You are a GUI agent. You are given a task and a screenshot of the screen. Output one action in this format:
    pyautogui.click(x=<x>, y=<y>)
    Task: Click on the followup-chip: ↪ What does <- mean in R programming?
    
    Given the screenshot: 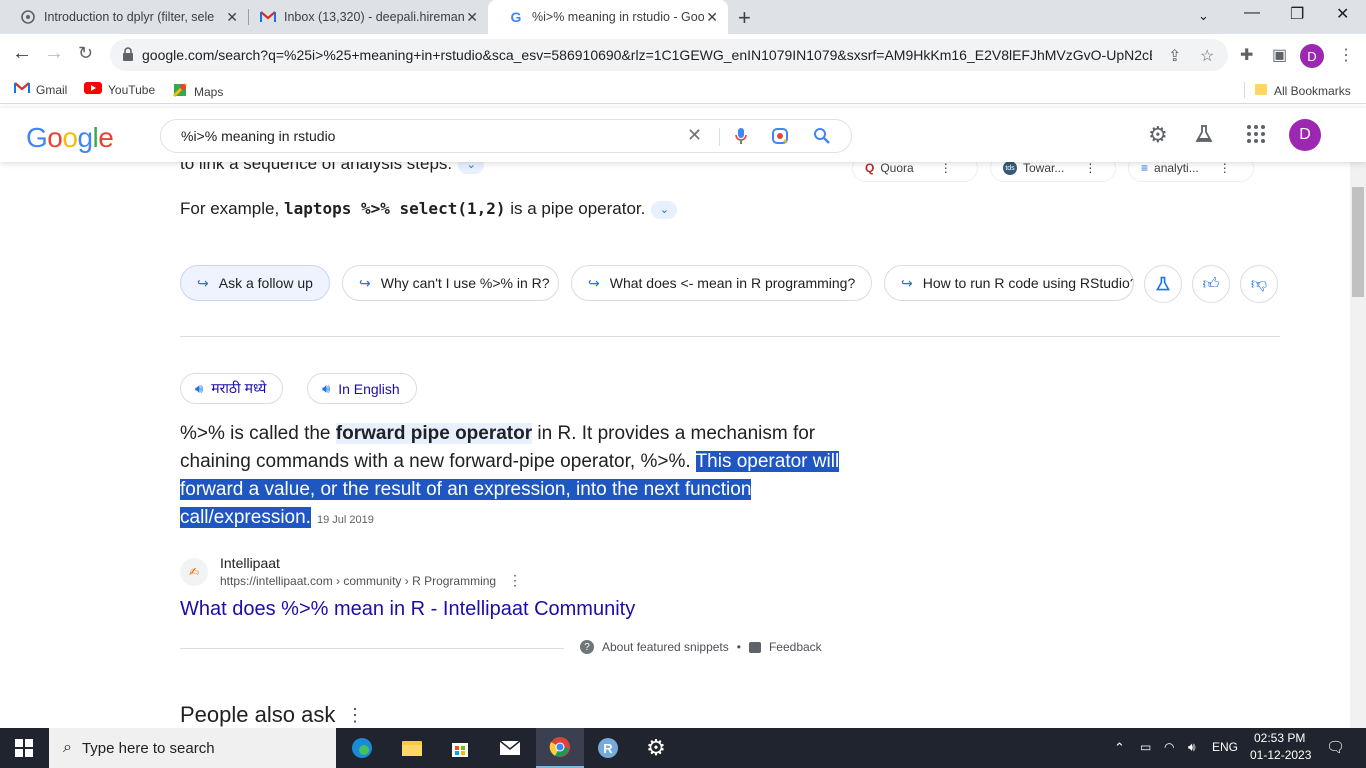 What is the action you would take?
    pyautogui.click(x=721, y=283)
    